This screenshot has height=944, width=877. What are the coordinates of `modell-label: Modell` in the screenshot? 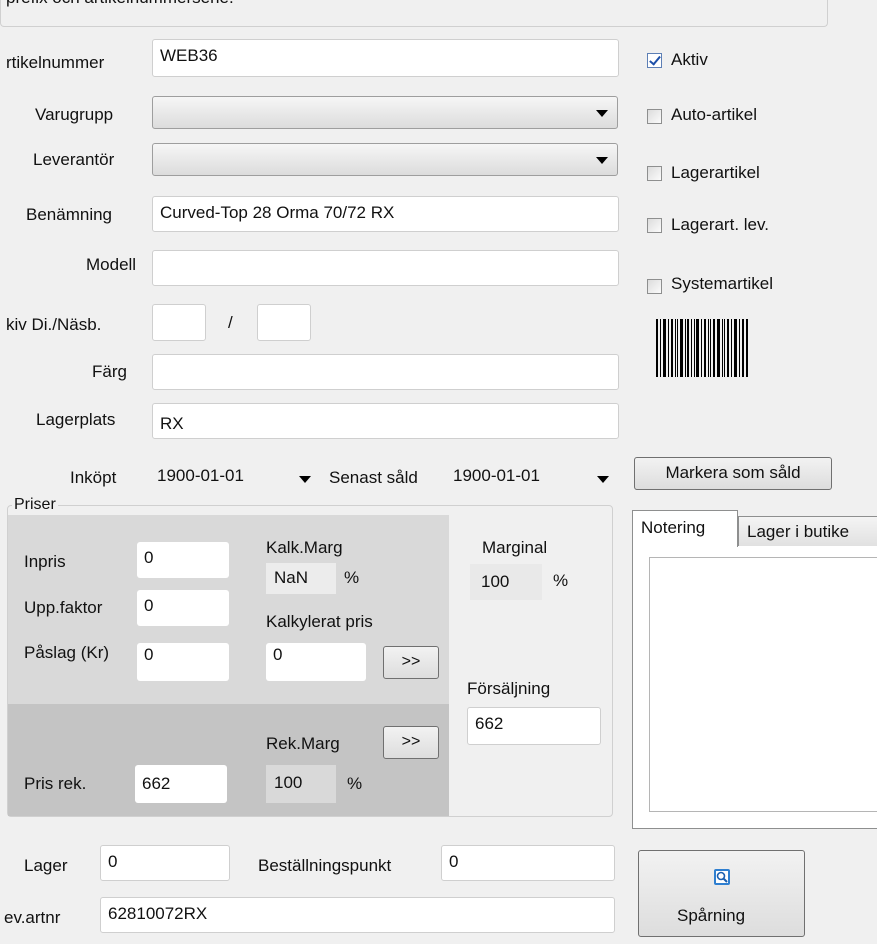 It's located at (111, 264).